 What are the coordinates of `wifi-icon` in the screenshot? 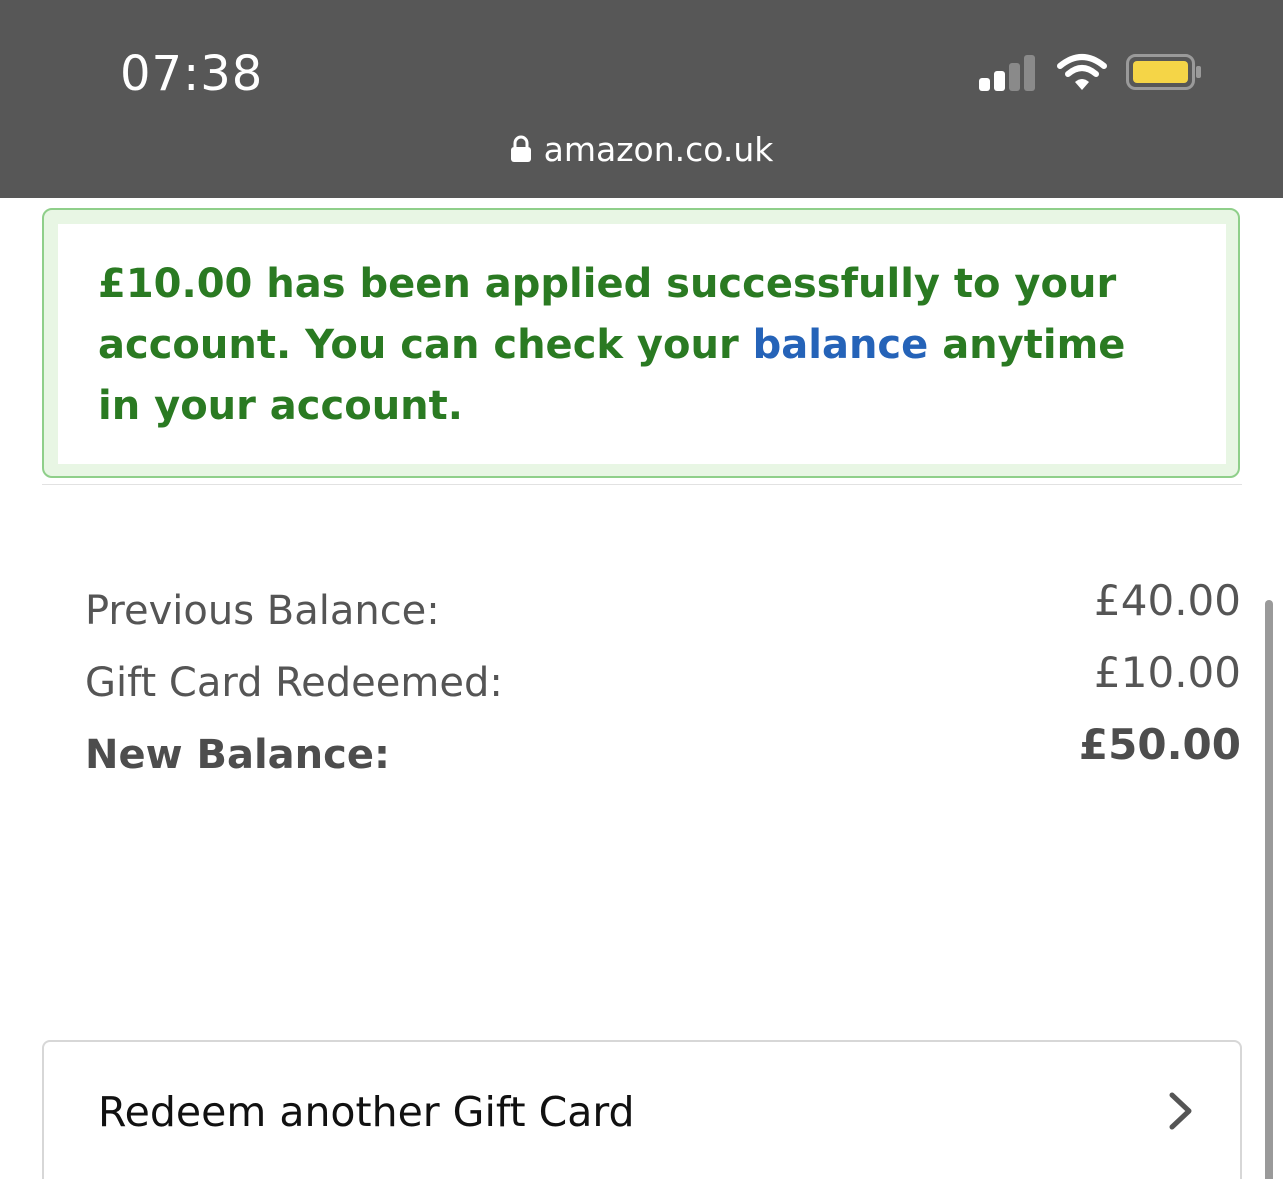 It's located at (1082, 72).